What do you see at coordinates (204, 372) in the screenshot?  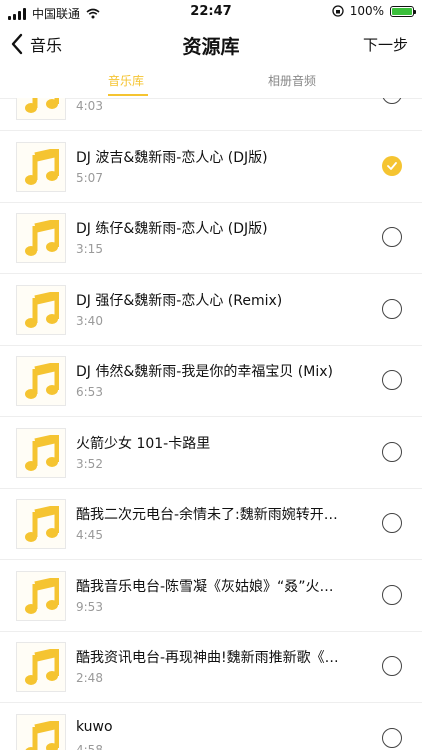 I see `song-title: DJ 伟然&魏新雨-我是你的幸福宝贝 (Mix)` at bounding box center [204, 372].